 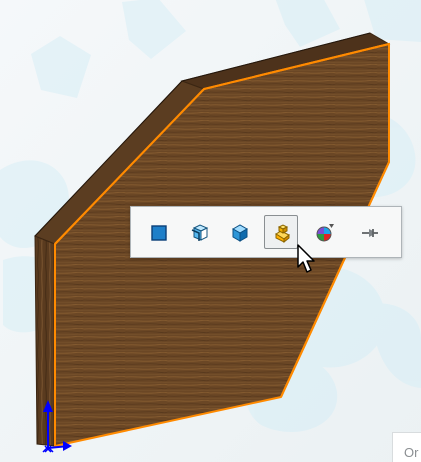 What do you see at coordinates (45, 341) in the screenshot?
I see `panel-side-face` at bounding box center [45, 341].